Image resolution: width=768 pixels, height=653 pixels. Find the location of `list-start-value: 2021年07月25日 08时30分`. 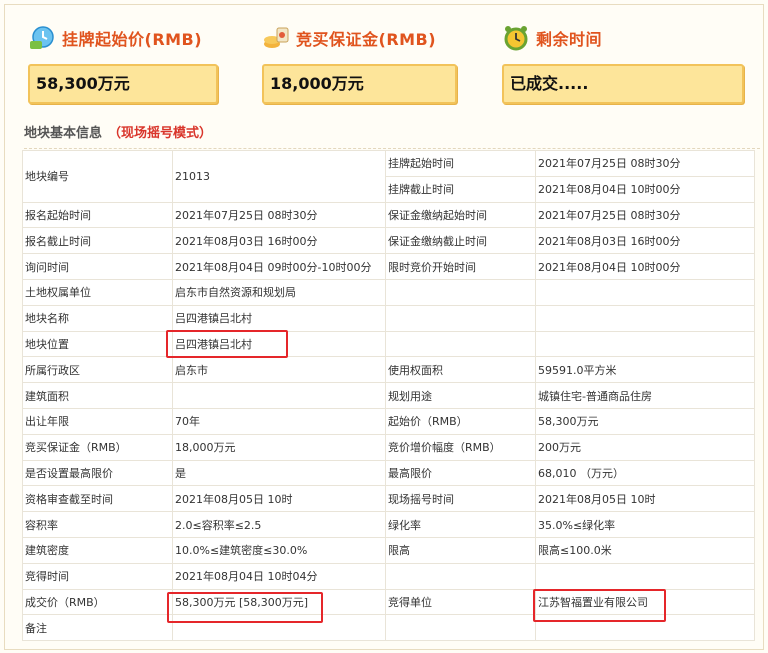

list-start-value: 2021年07月25日 08时30分 is located at coordinates (645, 163).